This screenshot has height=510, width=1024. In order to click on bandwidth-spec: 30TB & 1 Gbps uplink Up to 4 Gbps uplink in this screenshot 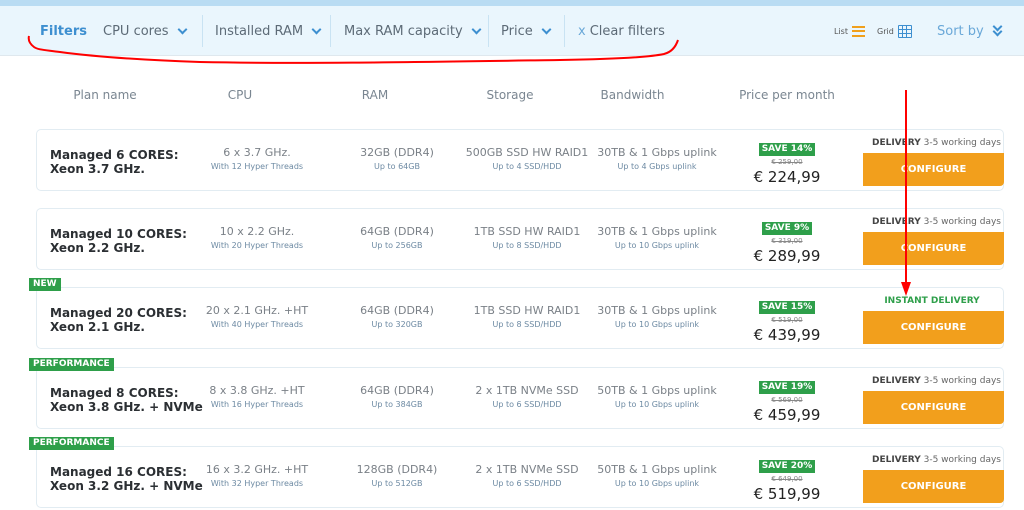, I will do `click(657, 159)`.